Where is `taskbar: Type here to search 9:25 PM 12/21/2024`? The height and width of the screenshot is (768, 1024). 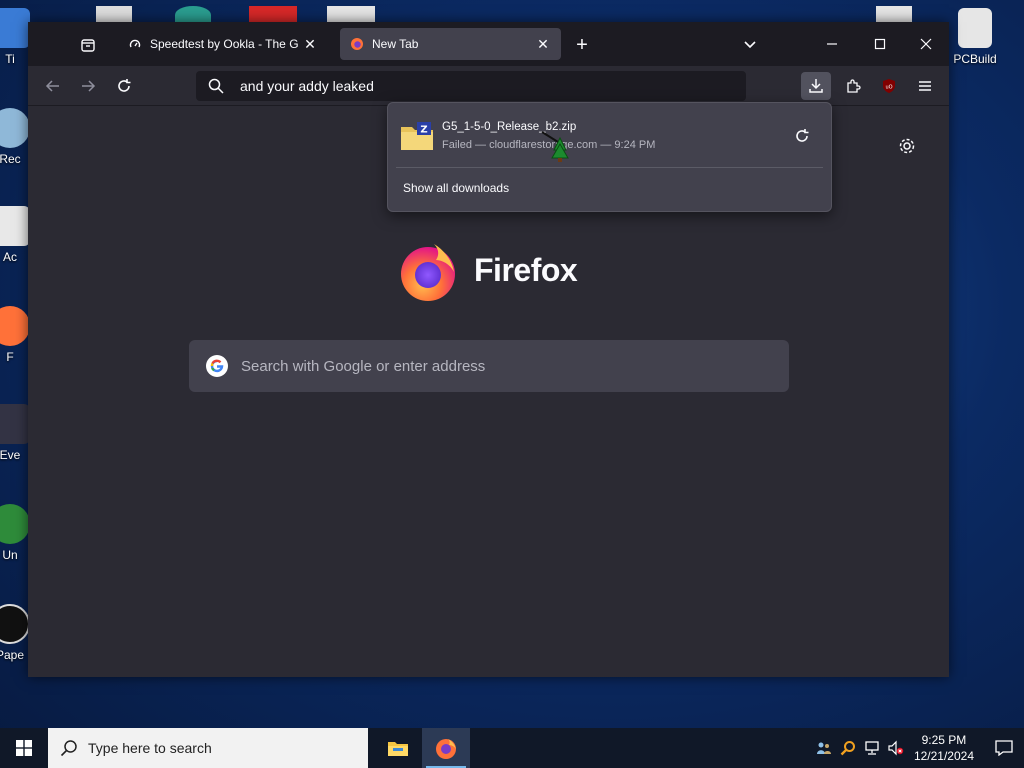
taskbar: Type here to search 9:25 PM 12/21/2024 is located at coordinates (512, 748).